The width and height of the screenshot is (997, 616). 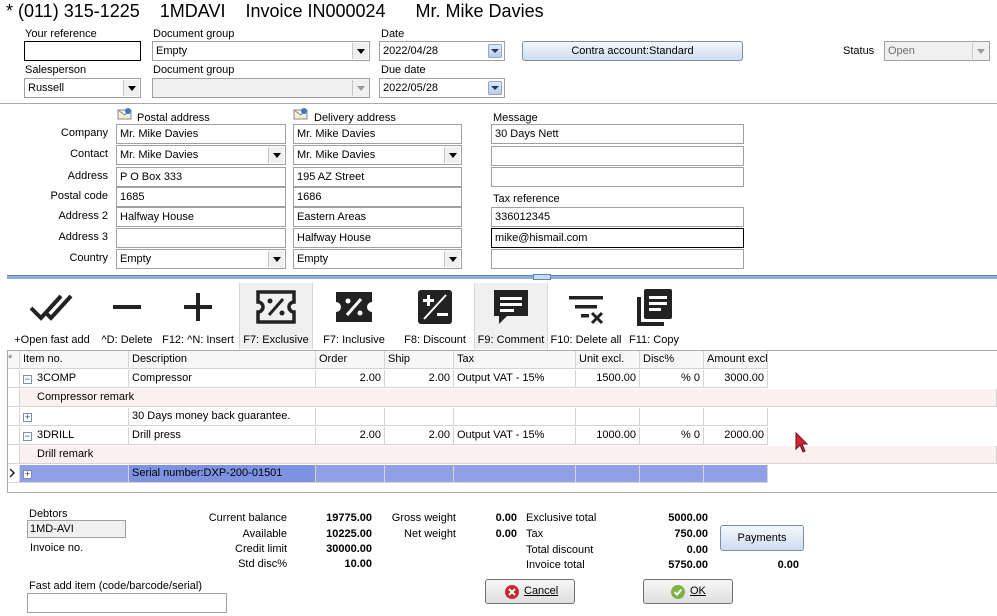 I want to click on status-select: Open, so click(x=937, y=51).